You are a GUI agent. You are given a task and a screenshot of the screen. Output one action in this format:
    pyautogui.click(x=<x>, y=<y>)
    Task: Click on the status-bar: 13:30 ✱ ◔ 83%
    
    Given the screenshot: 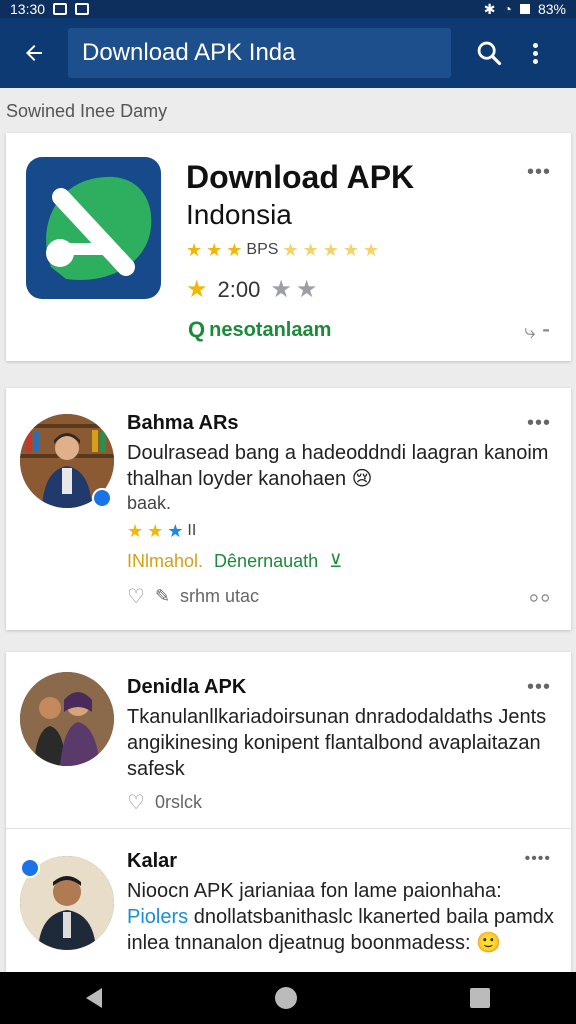 What is the action you would take?
    pyautogui.click(x=288, y=9)
    